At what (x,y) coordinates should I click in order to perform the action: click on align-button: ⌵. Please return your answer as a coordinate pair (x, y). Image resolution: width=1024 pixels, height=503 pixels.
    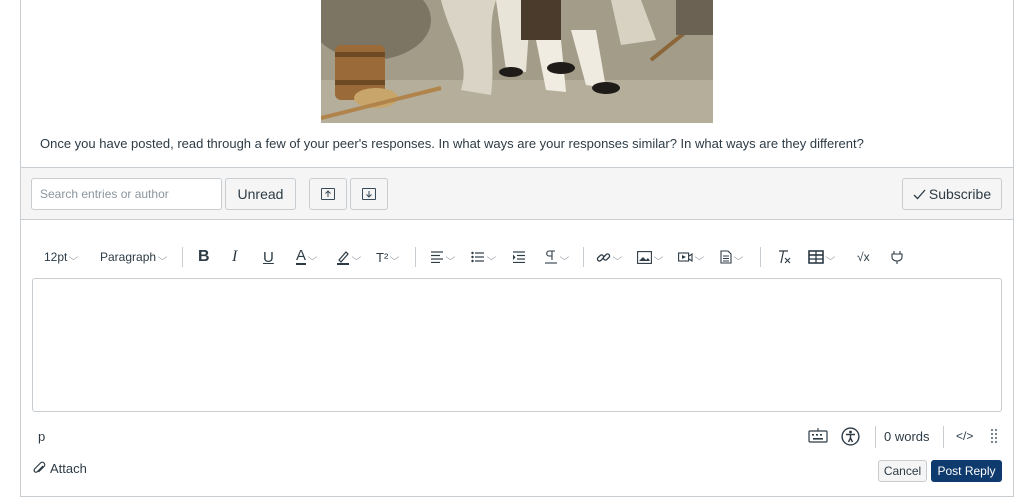
    Looking at the image, I should click on (443, 257).